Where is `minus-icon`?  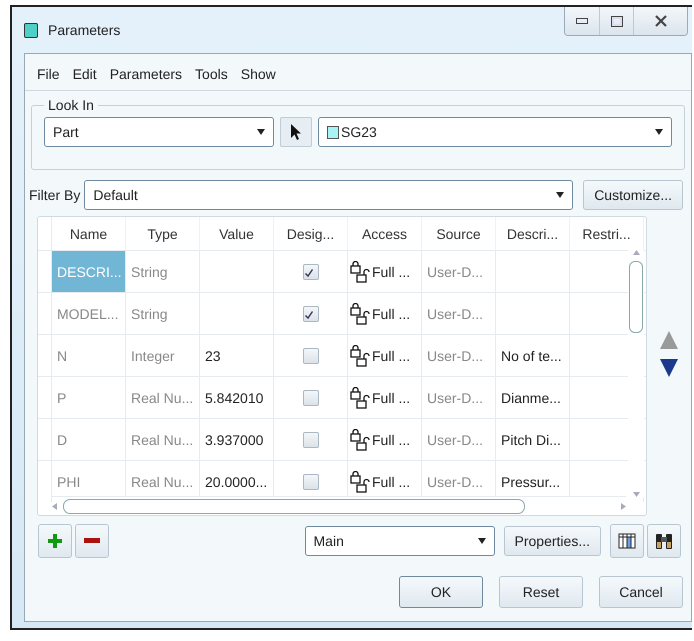 minus-icon is located at coordinates (92, 541).